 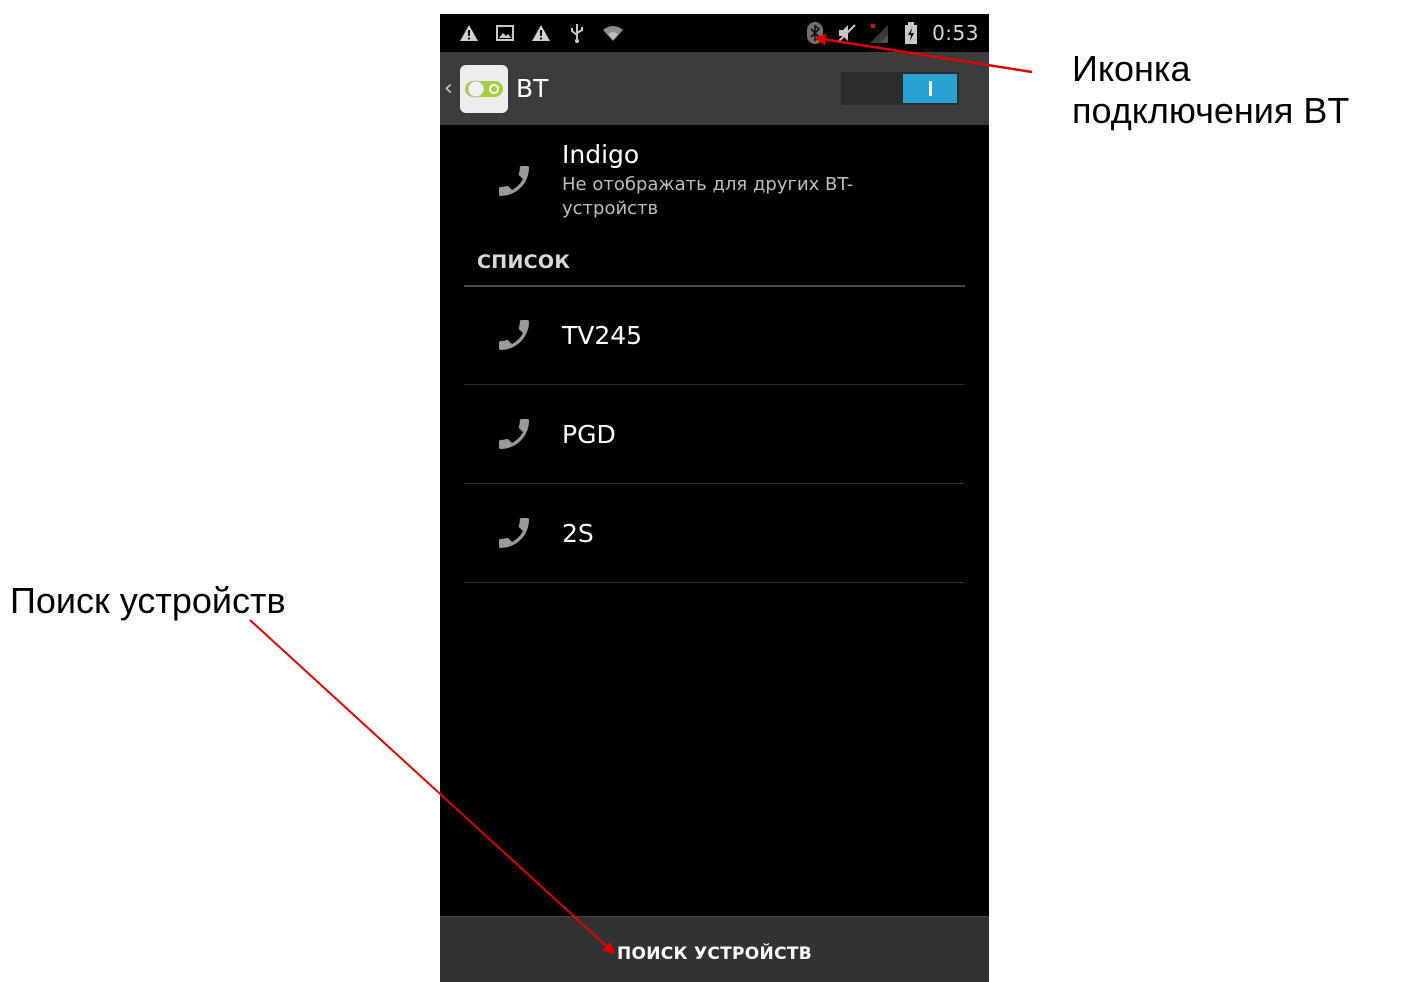 I want to click on no-signal-icon, so click(x=879, y=33).